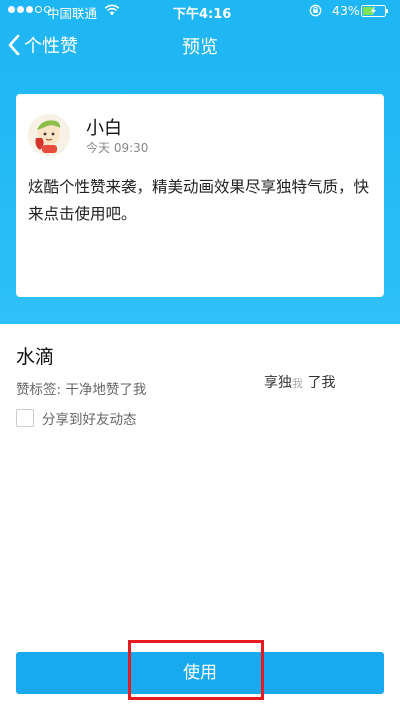 This screenshot has width=400, height=711. I want to click on share-label: 分享到好友动态, so click(89, 420).